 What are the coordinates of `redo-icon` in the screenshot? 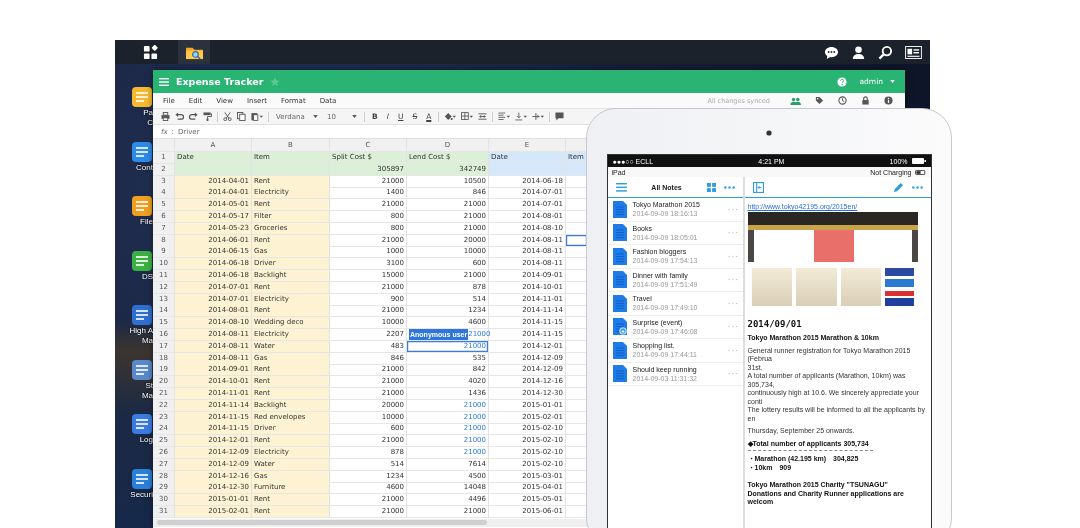 It's located at (193, 116).